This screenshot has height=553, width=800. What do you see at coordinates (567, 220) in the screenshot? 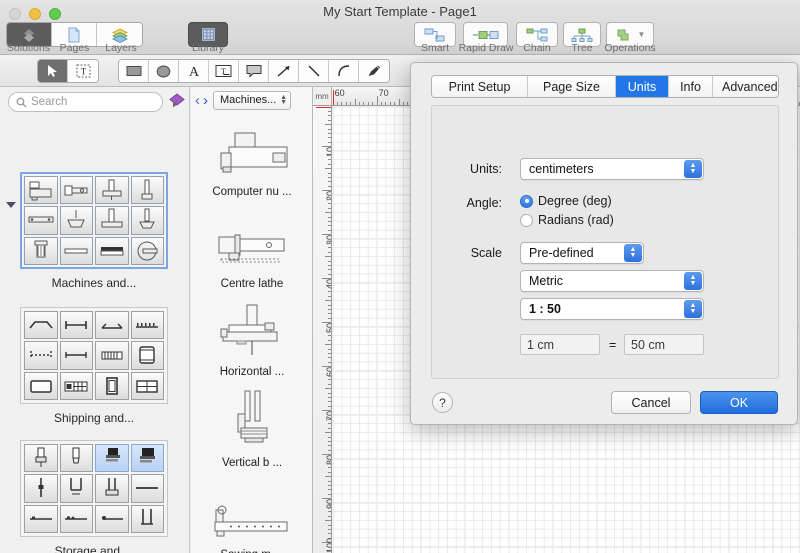
I see `angle-radians-radio: Radians (rad)` at bounding box center [567, 220].